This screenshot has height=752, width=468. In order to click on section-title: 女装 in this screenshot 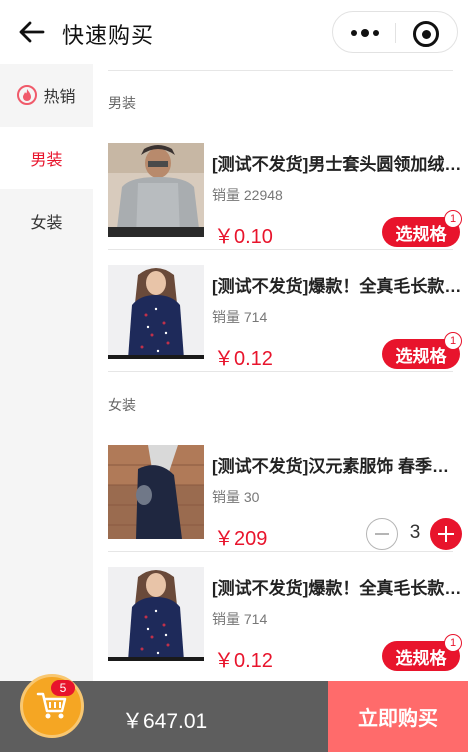, I will do `click(122, 405)`.